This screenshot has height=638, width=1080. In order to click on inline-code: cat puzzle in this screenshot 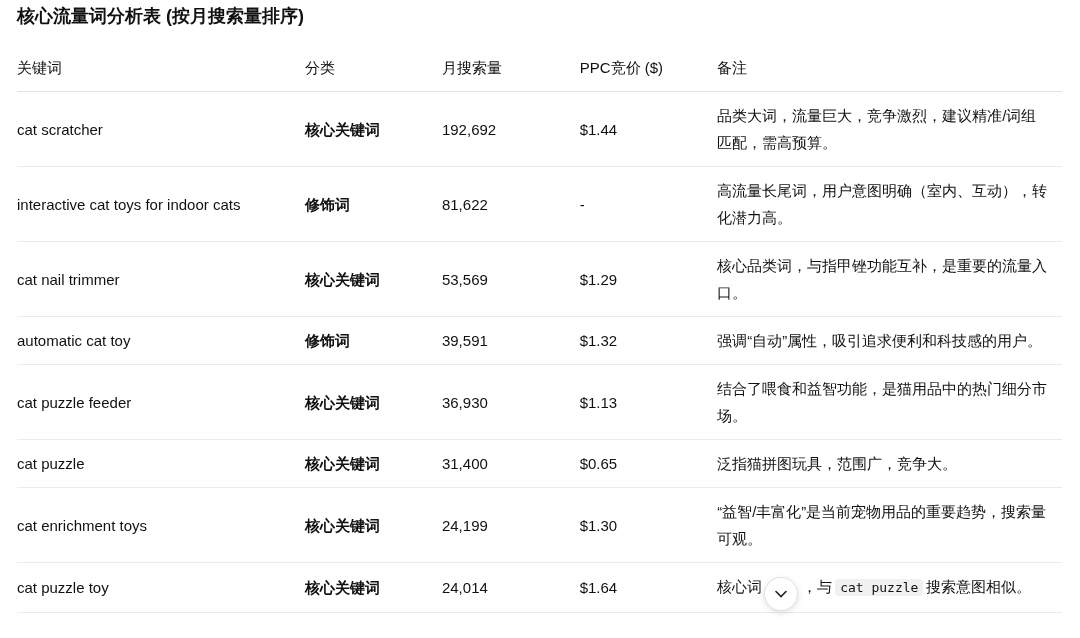, I will do `click(879, 587)`.